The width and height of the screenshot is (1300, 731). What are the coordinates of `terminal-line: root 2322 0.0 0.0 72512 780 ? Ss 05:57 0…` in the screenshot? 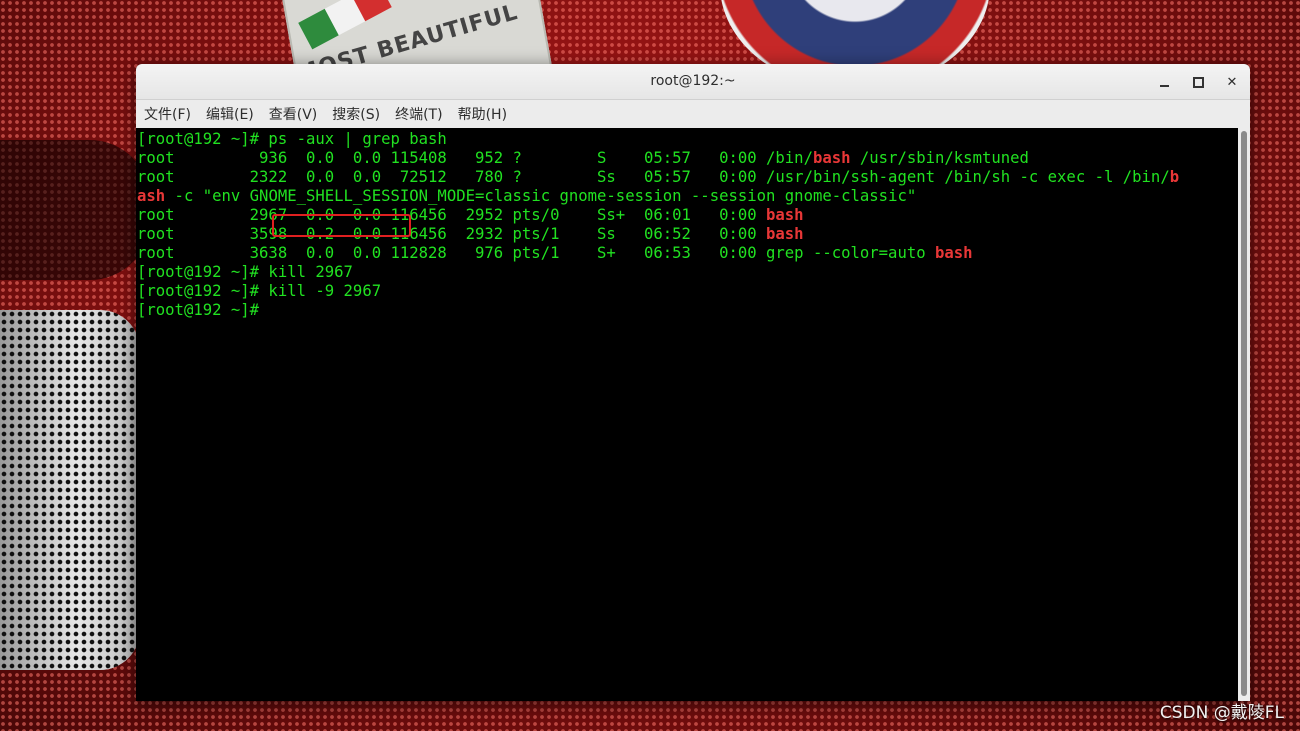 It's located at (687, 177).